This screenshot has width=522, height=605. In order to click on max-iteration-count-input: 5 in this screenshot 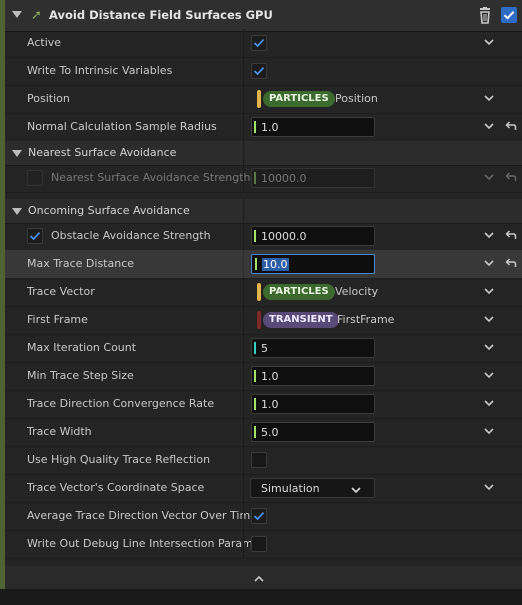, I will do `click(313, 348)`.